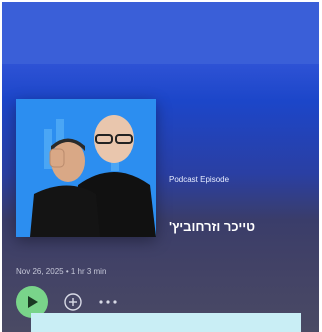 This screenshot has width=322, height=332. I want to click on episode-title: טייכר וזרחוביץ', so click(212, 226).